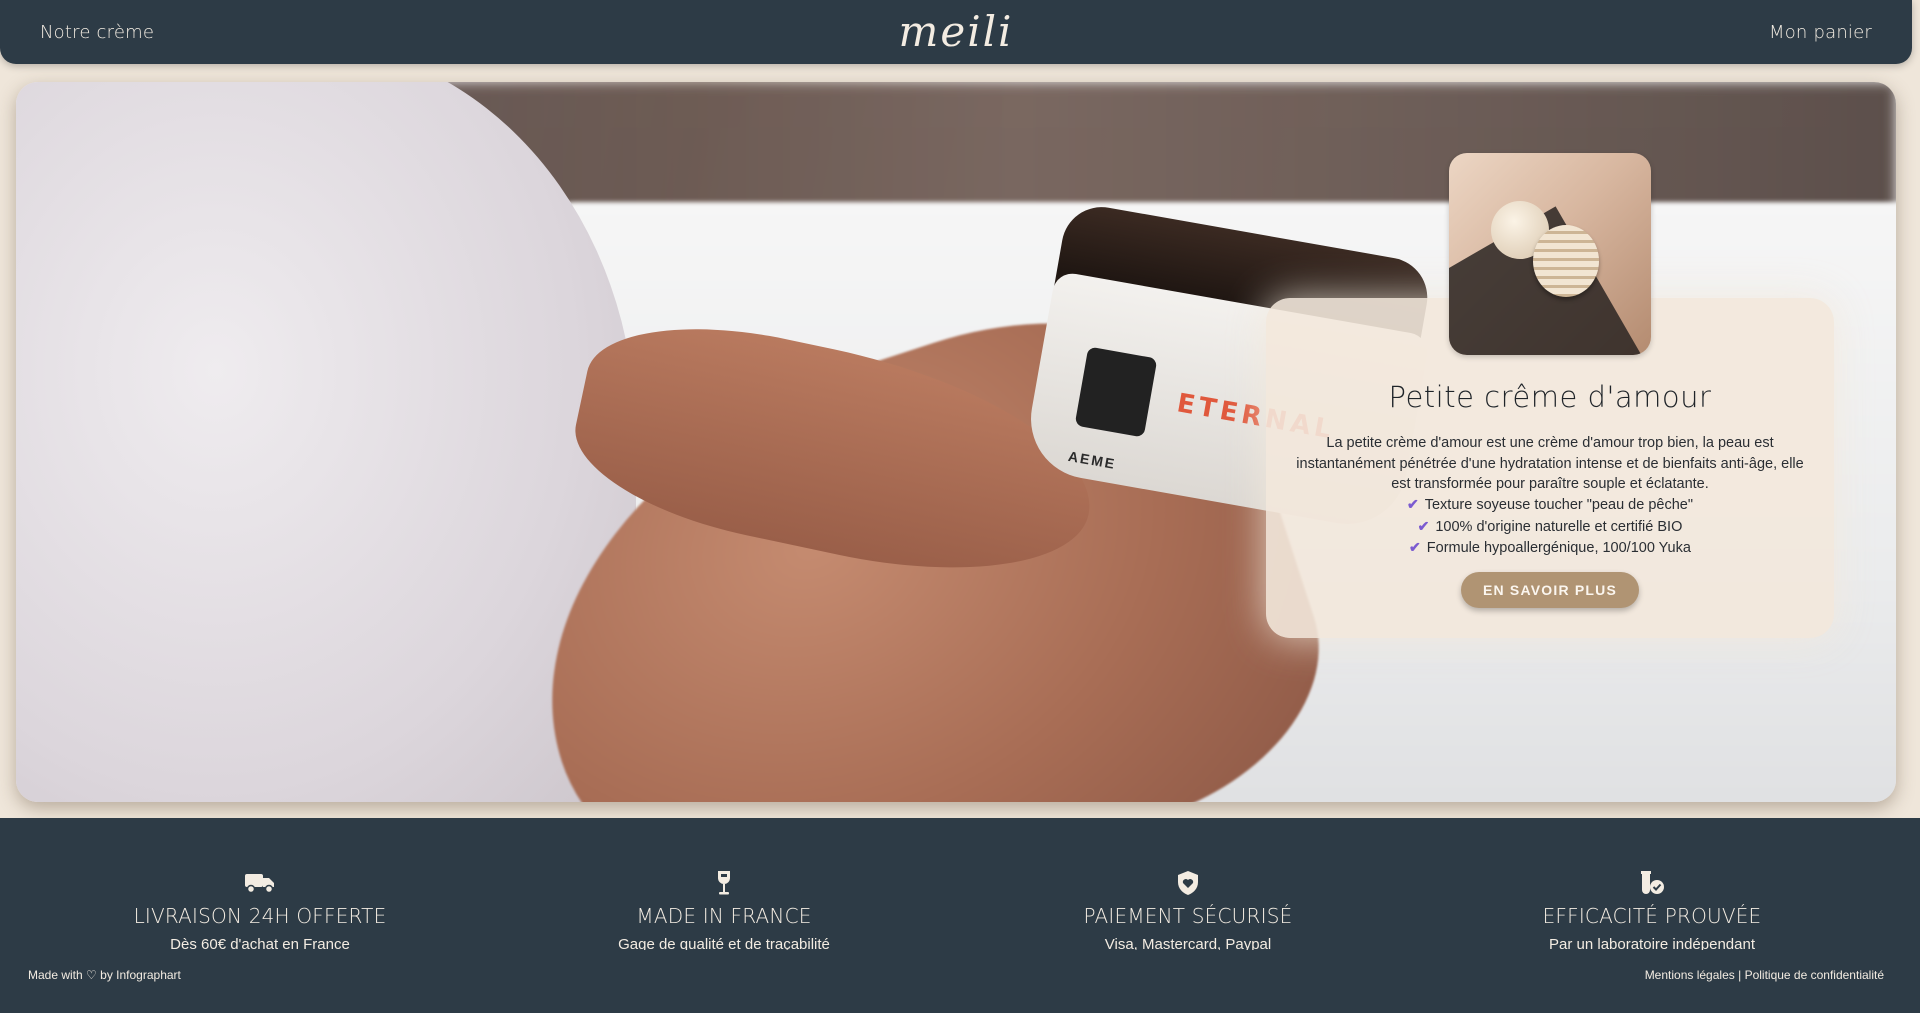 This screenshot has height=1013, width=1920. What do you see at coordinates (724, 883) in the screenshot?
I see `wine-glass-icon` at bounding box center [724, 883].